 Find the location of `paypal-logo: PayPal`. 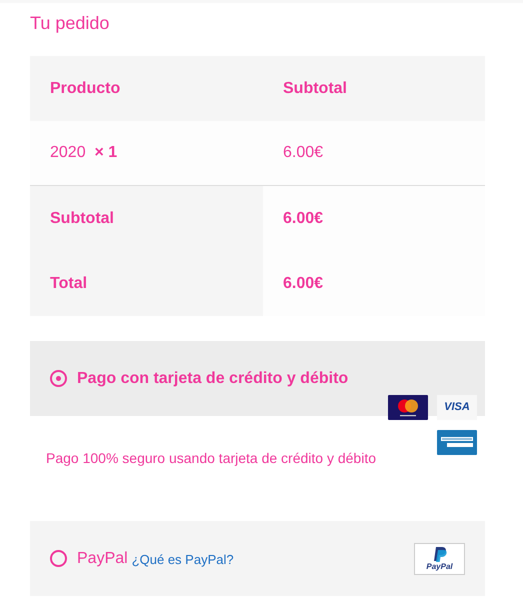

paypal-logo: PayPal is located at coordinates (439, 558).